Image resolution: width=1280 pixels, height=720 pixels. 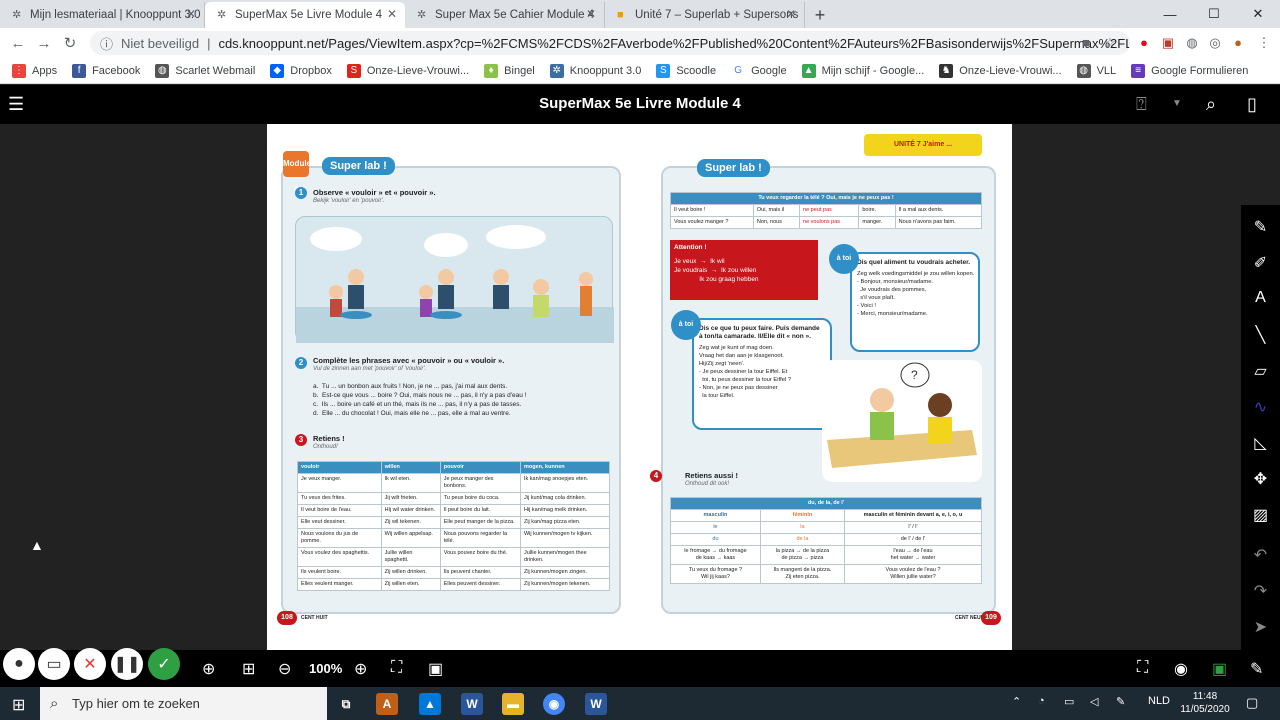 What do you see at coordinates (1260, 263) in the screenshot?
I see `highlighter-icon: ✐` at bounding box center [1260, 263].